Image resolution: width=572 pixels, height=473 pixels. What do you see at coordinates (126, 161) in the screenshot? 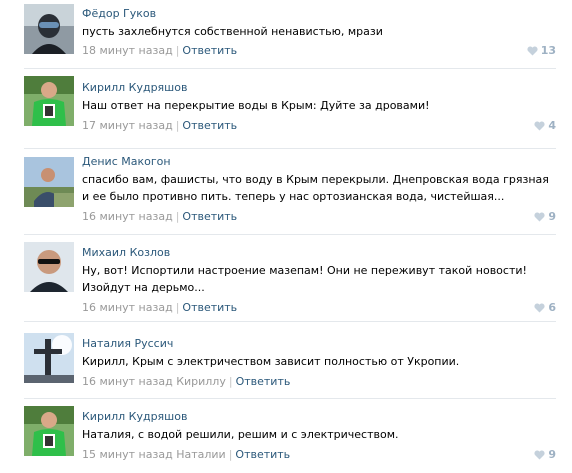
I see `comment-author: Денис Макогон` at bounding box center [126, 161].